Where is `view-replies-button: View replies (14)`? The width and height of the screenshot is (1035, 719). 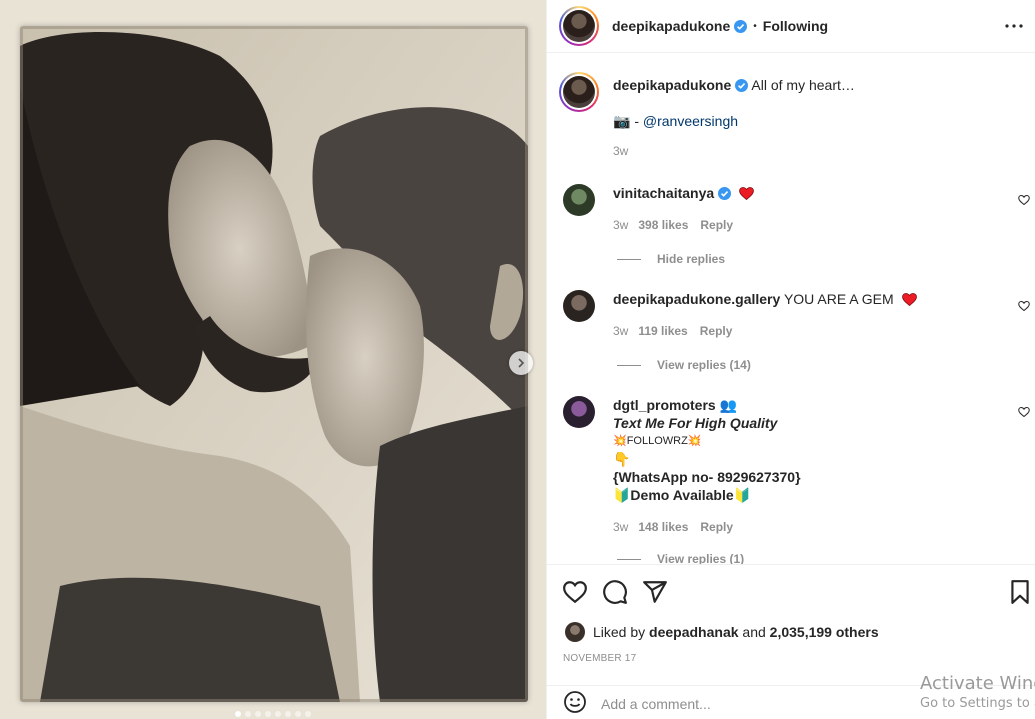
view-replies-button: View replies (14) is located at coordinates (684, 365).